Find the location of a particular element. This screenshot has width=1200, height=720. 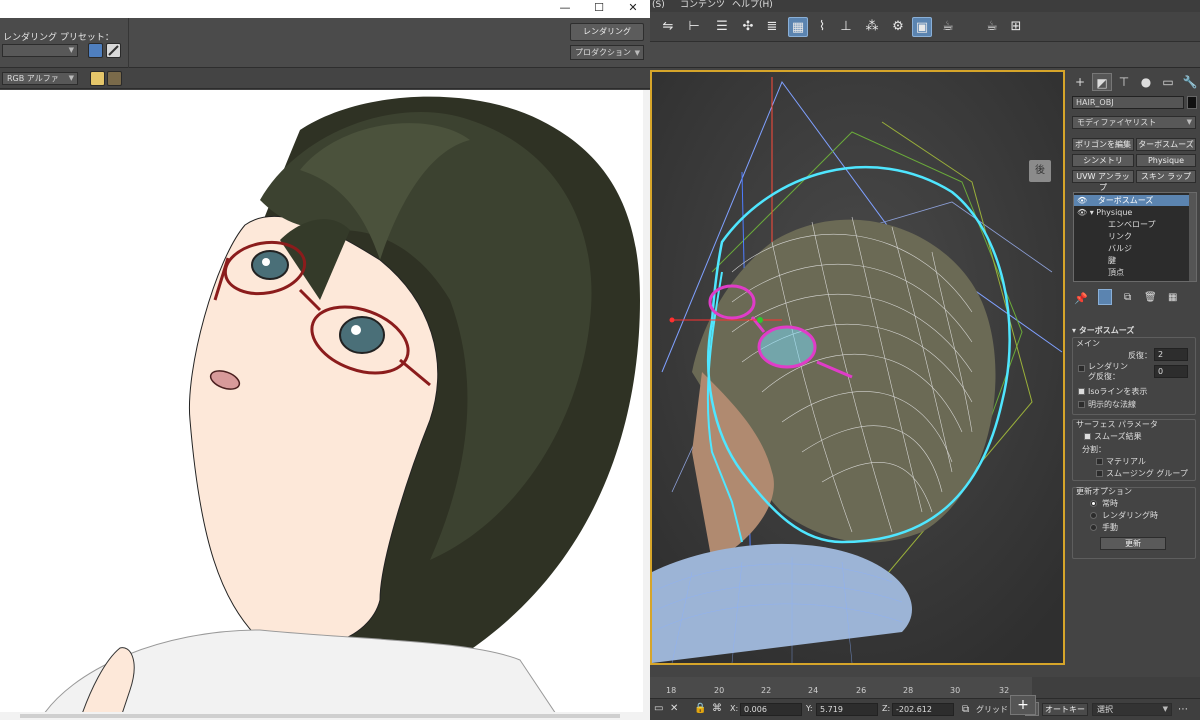

object-color-swatch is located at coordinates (1192, 102).